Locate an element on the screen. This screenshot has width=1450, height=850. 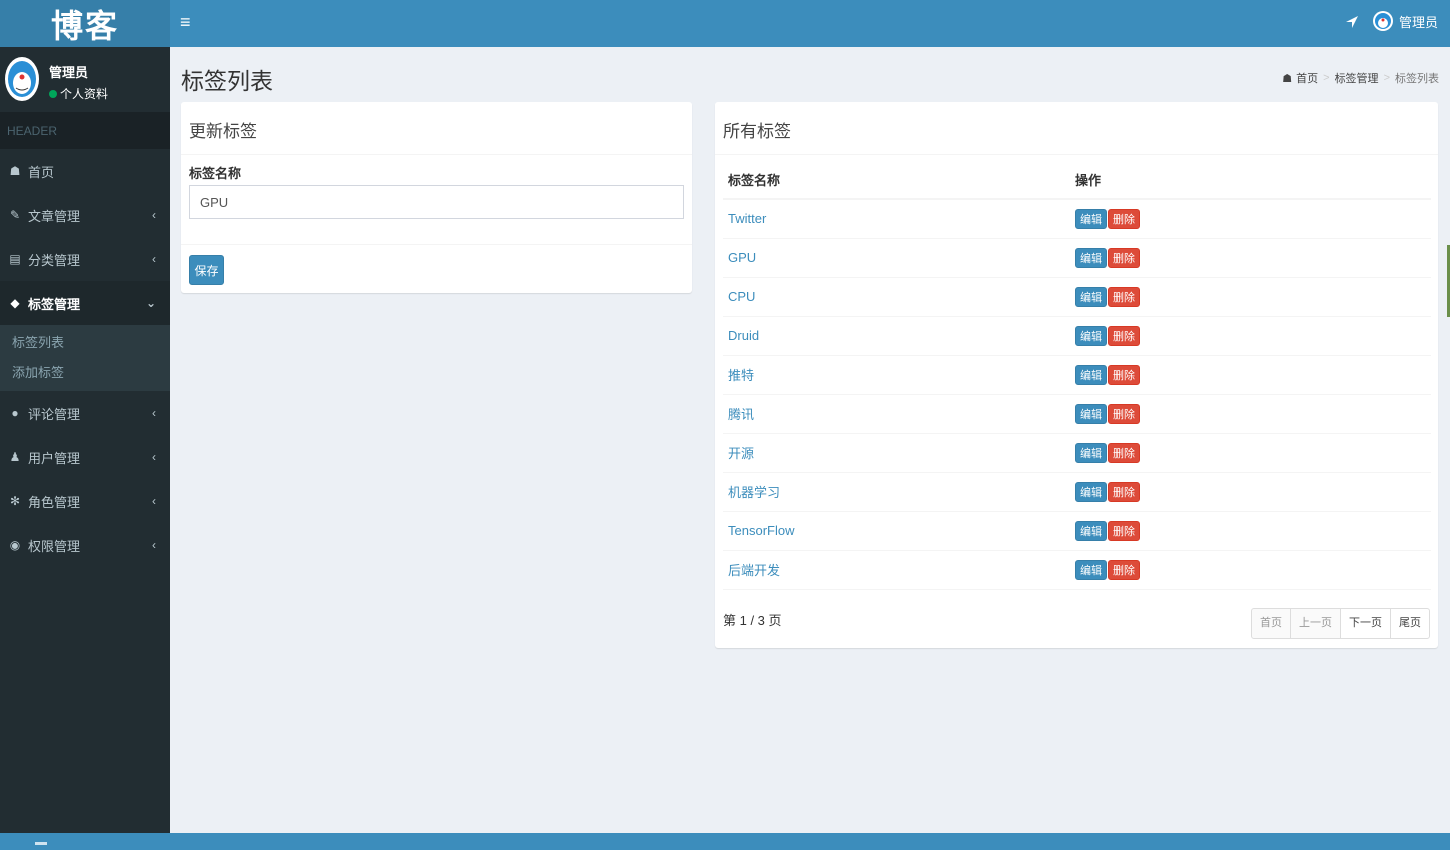
table-row: 后端开发 编辑 删除 is located at coordinates (1077, 570).